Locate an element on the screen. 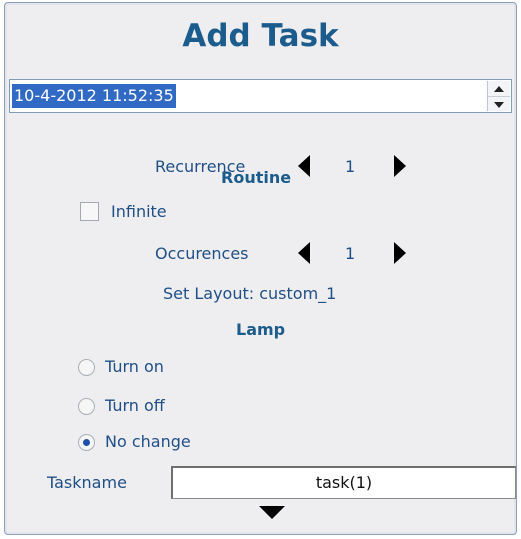  datetime-value: 10-4-2012 11:52:35 is located at coordinates (94, 96).